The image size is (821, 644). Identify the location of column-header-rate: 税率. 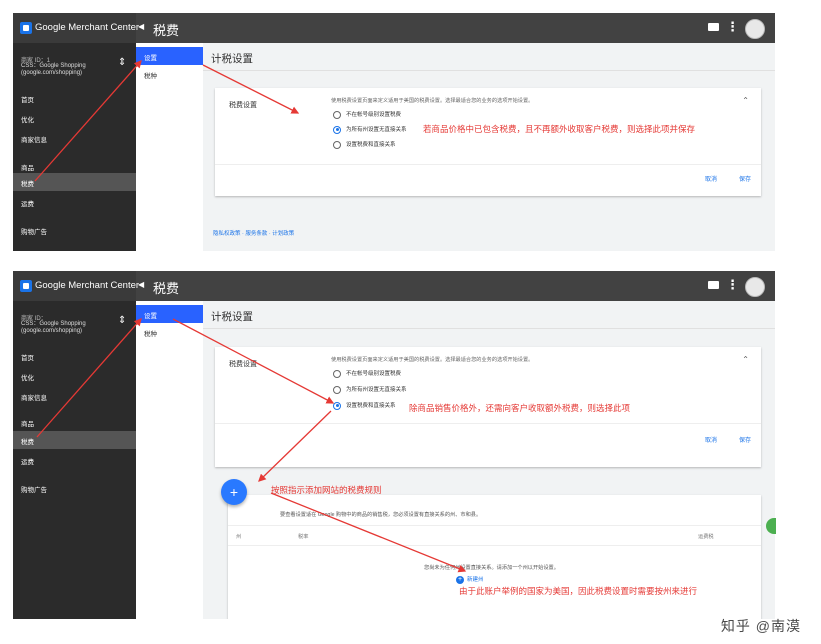
(303, 536).